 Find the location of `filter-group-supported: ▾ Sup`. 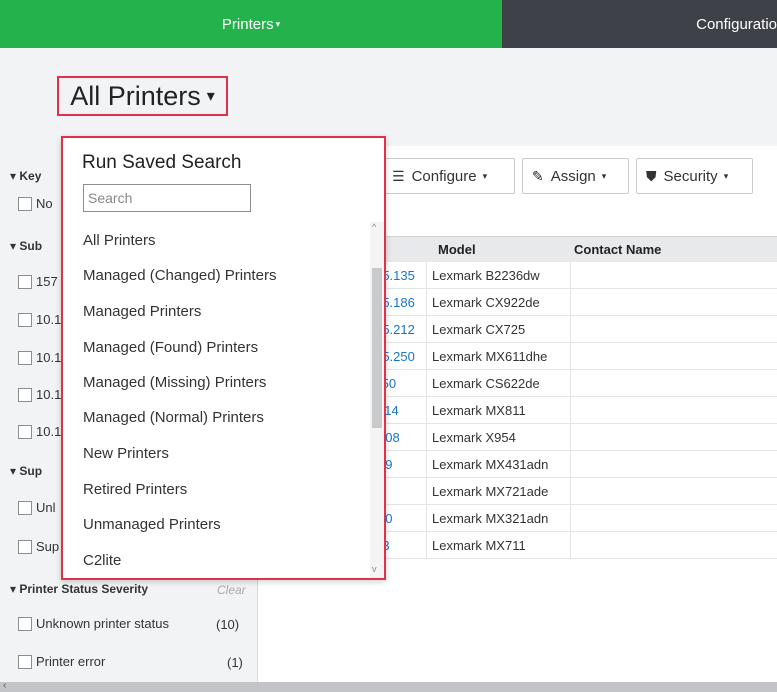

filter-group-supported: ▾ Sup is located at coordinates (26, 471).